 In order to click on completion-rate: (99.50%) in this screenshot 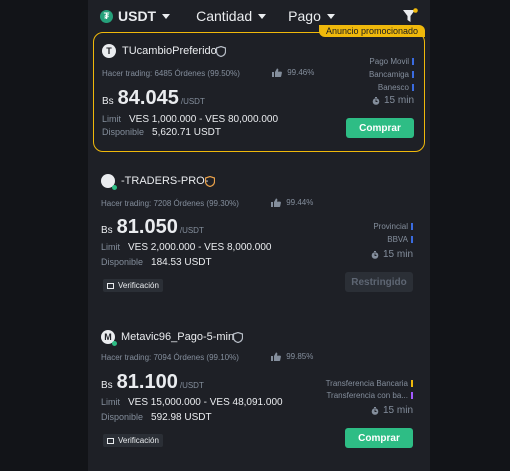, I will do `click(223, 73)`.